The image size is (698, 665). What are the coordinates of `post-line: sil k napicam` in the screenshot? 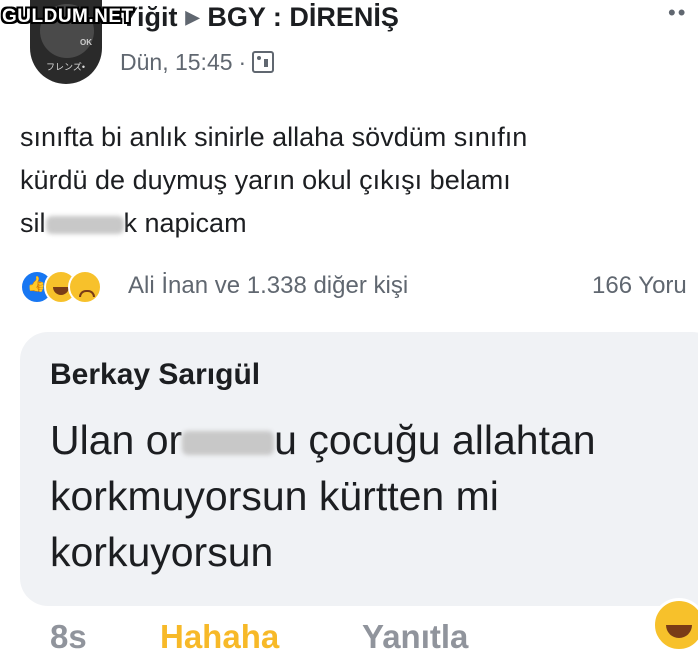 It's located at (350, 223).